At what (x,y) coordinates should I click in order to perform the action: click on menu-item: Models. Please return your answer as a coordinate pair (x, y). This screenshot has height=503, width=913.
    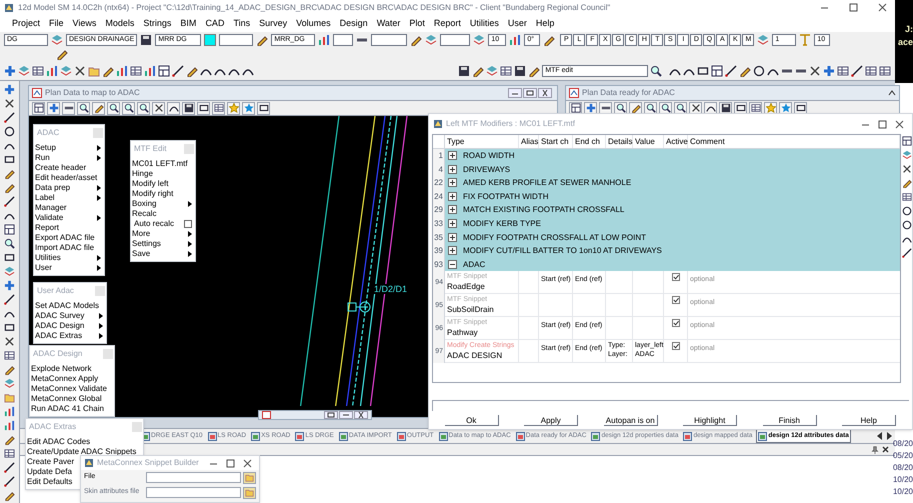
    Looking at the image, I should click on (119, 23).